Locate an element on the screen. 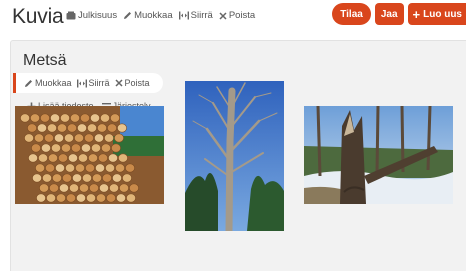 The height and width of the screenshot is (271, 466). delete-button: Poista is located at coordinates (237, 15).